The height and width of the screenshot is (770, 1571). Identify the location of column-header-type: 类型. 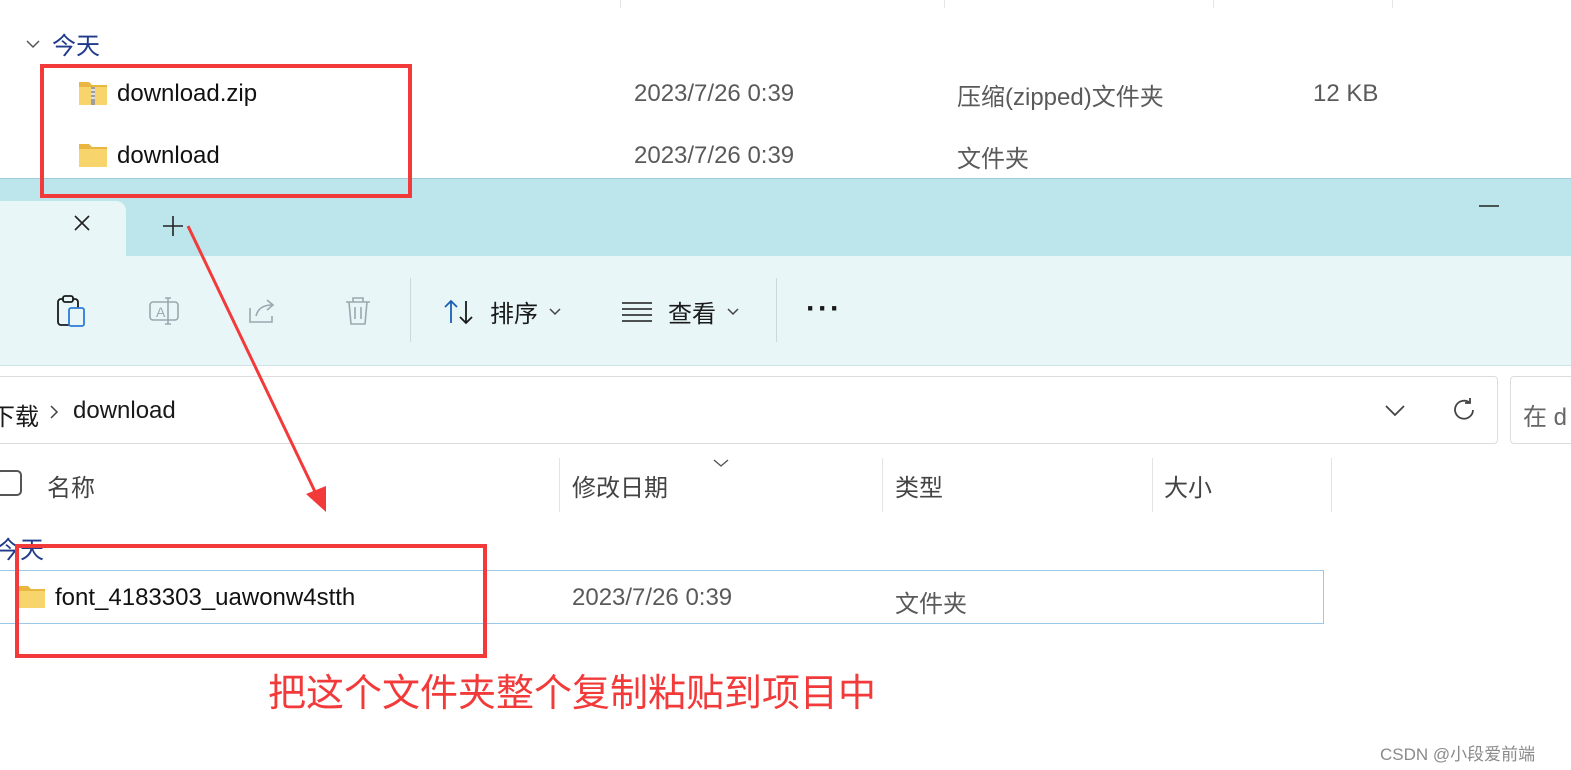
(919, 485).